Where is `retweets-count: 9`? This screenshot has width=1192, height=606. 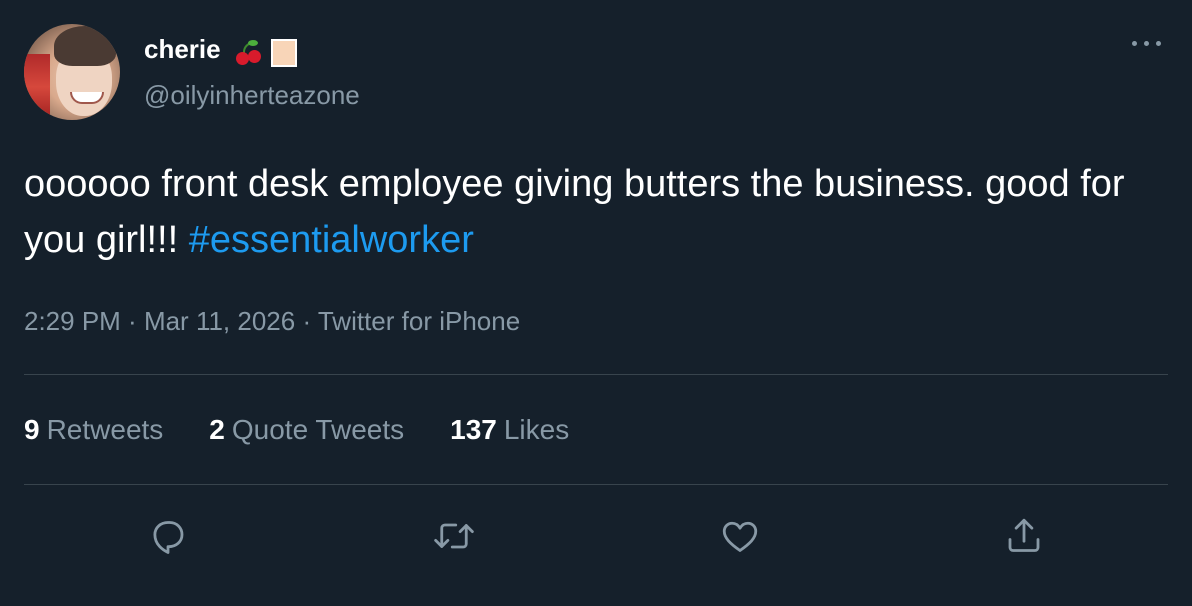
retweets-count: 9 is located at coordinates (32, 429).